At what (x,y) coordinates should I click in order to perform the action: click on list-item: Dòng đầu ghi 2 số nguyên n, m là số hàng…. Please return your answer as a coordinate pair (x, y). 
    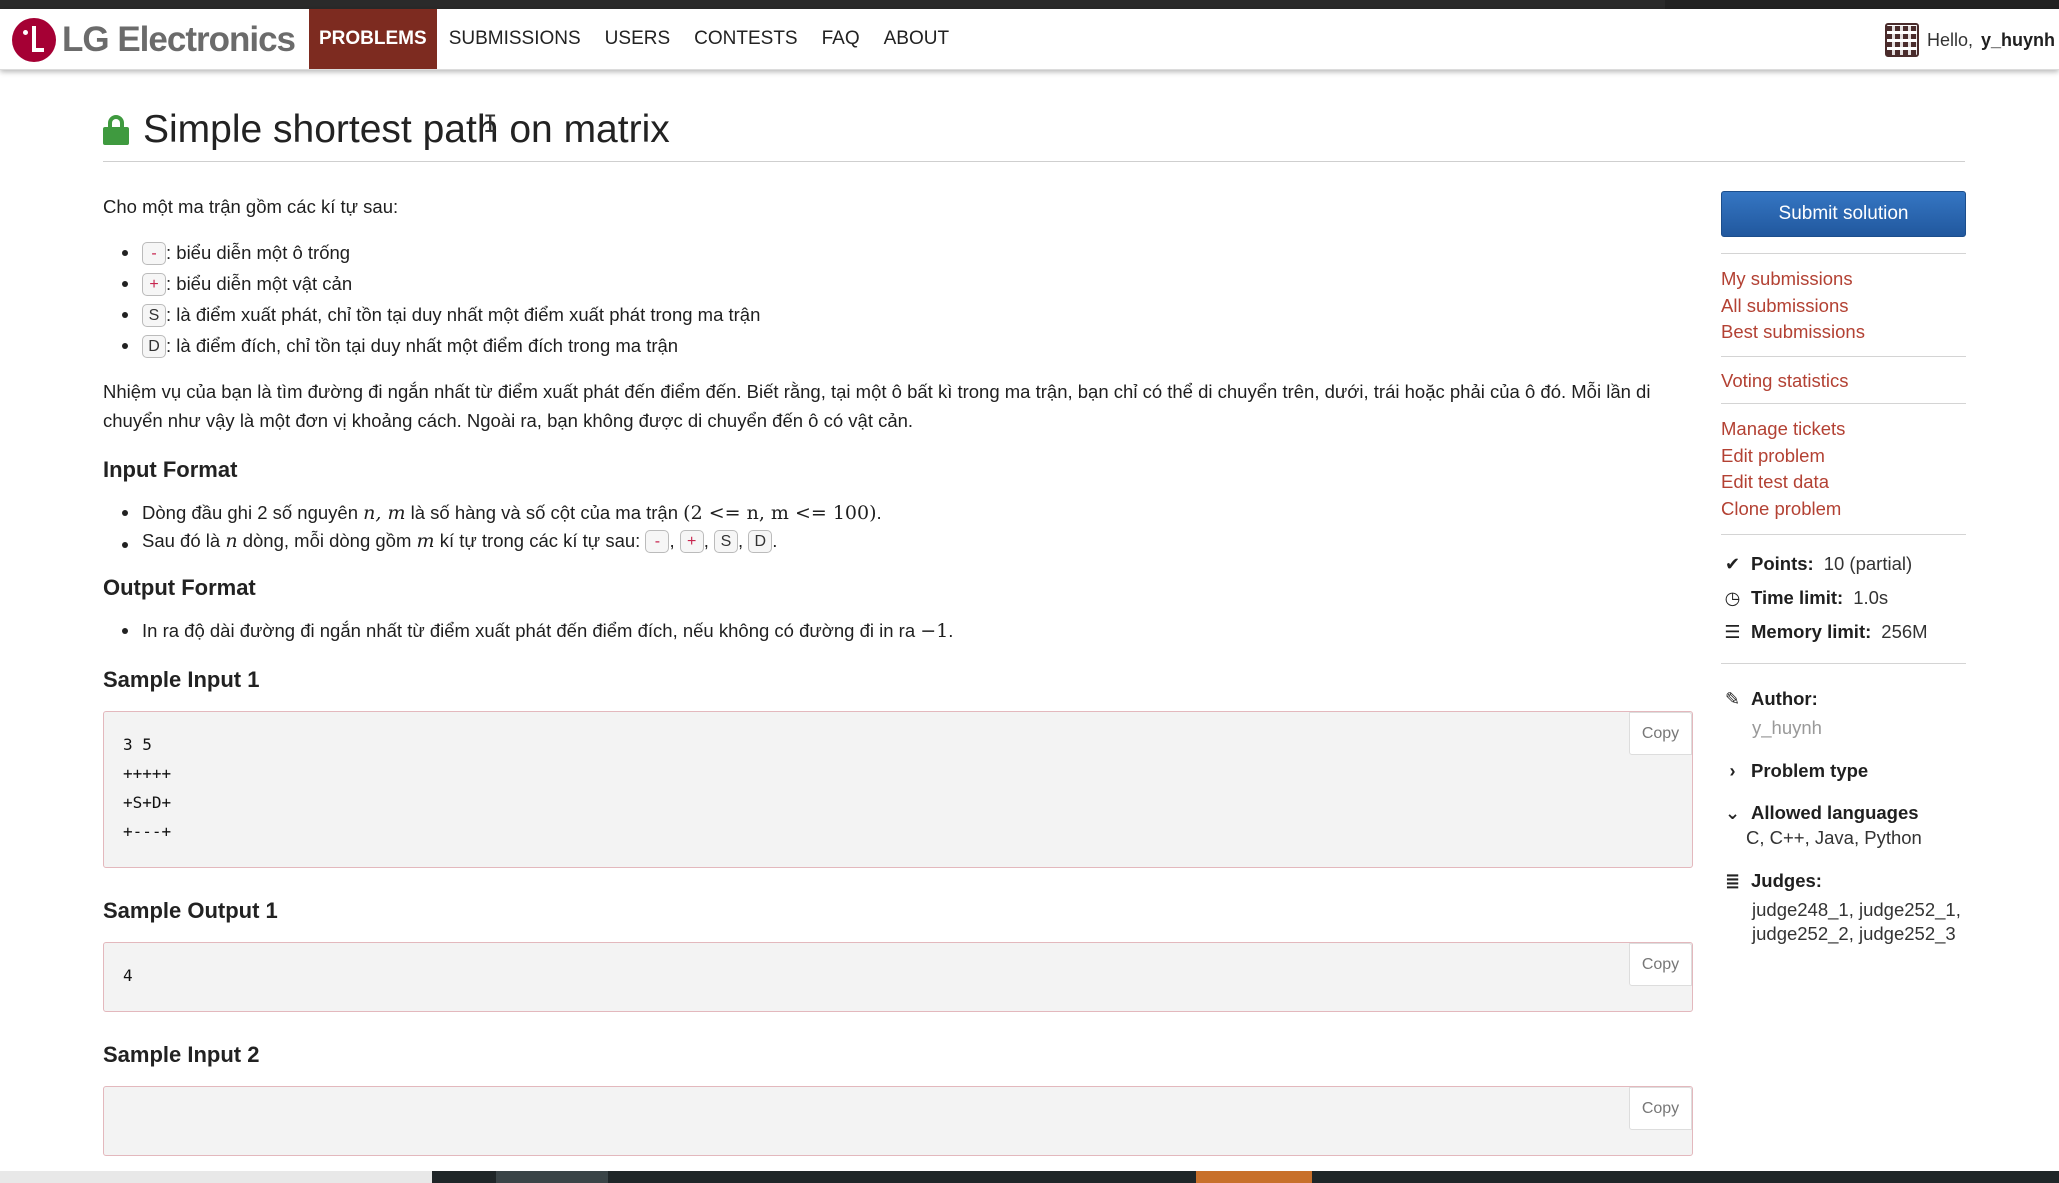
    Looking at the image, I should click on (898, 513).